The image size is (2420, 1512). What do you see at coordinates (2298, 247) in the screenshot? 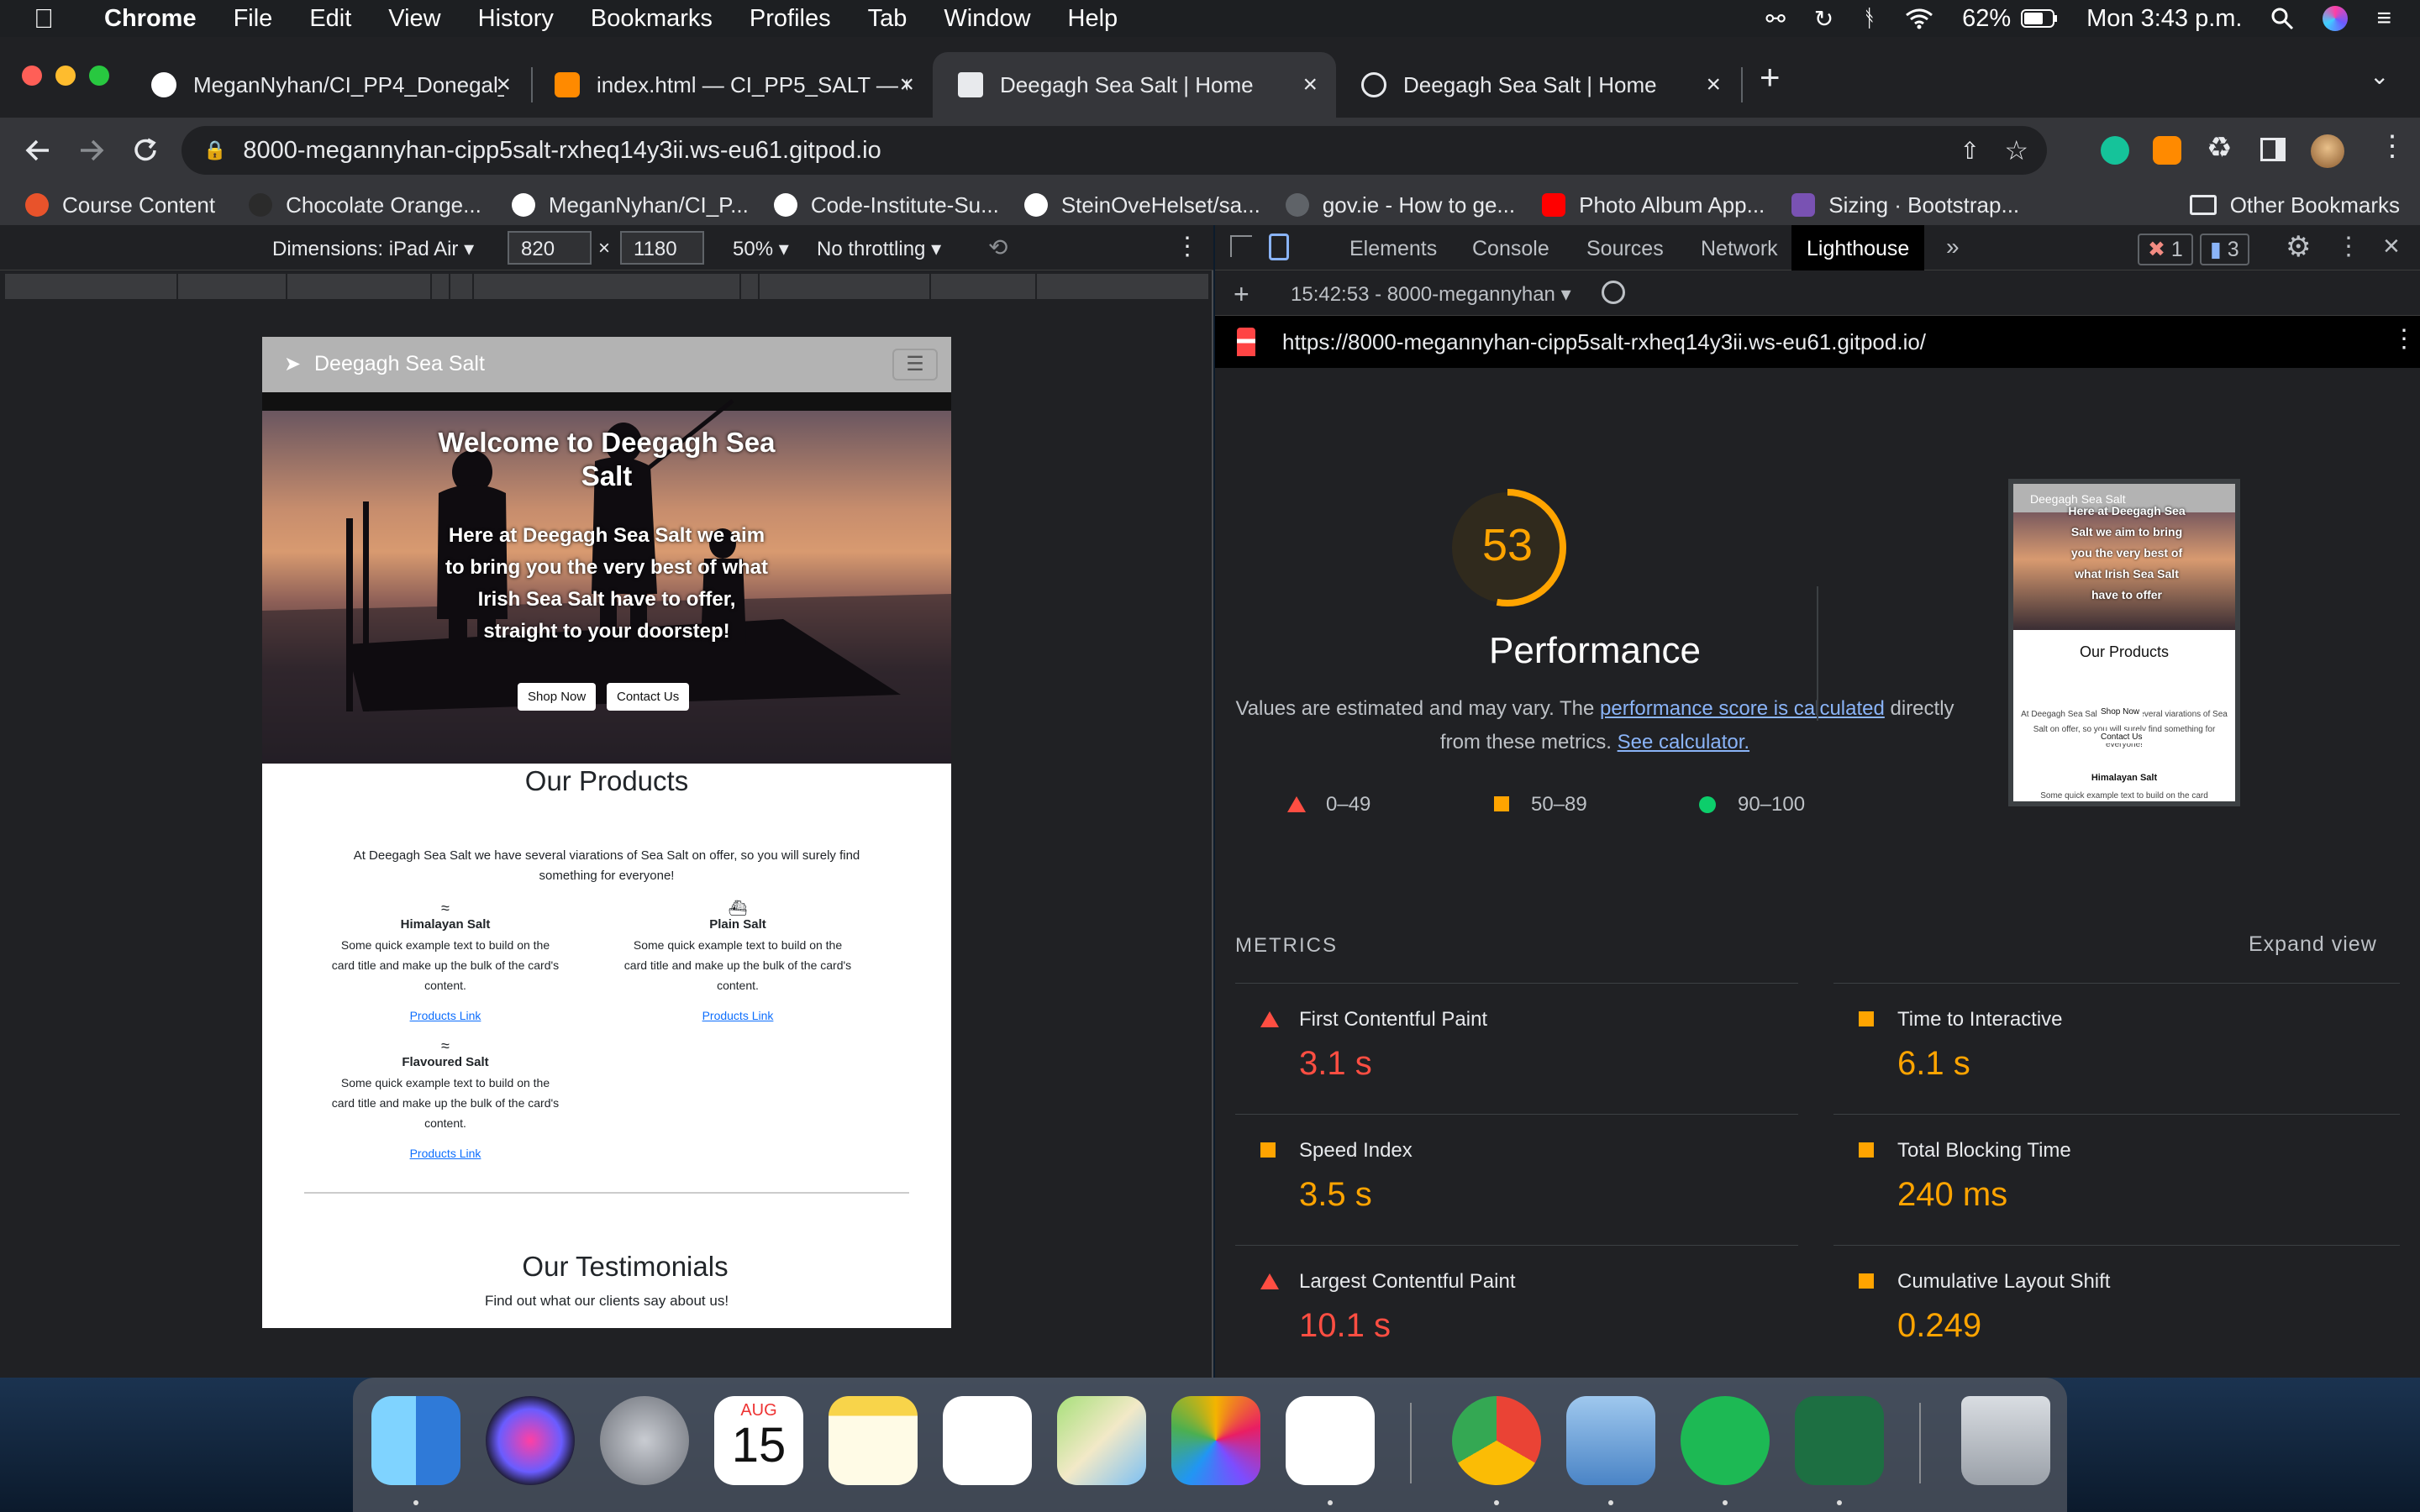
I see `settings-gear-icon: ⚙` at bounding box center [2298, 247].